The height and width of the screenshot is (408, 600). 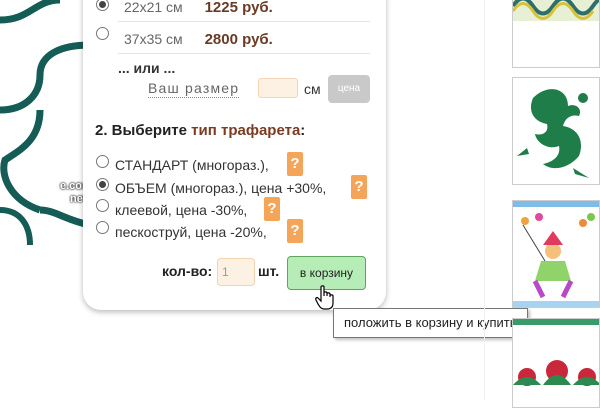 What do you see at coordinates (191, 232) in the screenshot?
I see `type-label-sandblast: пескоструй, цена -20%,` at bounding box center [191, 232].